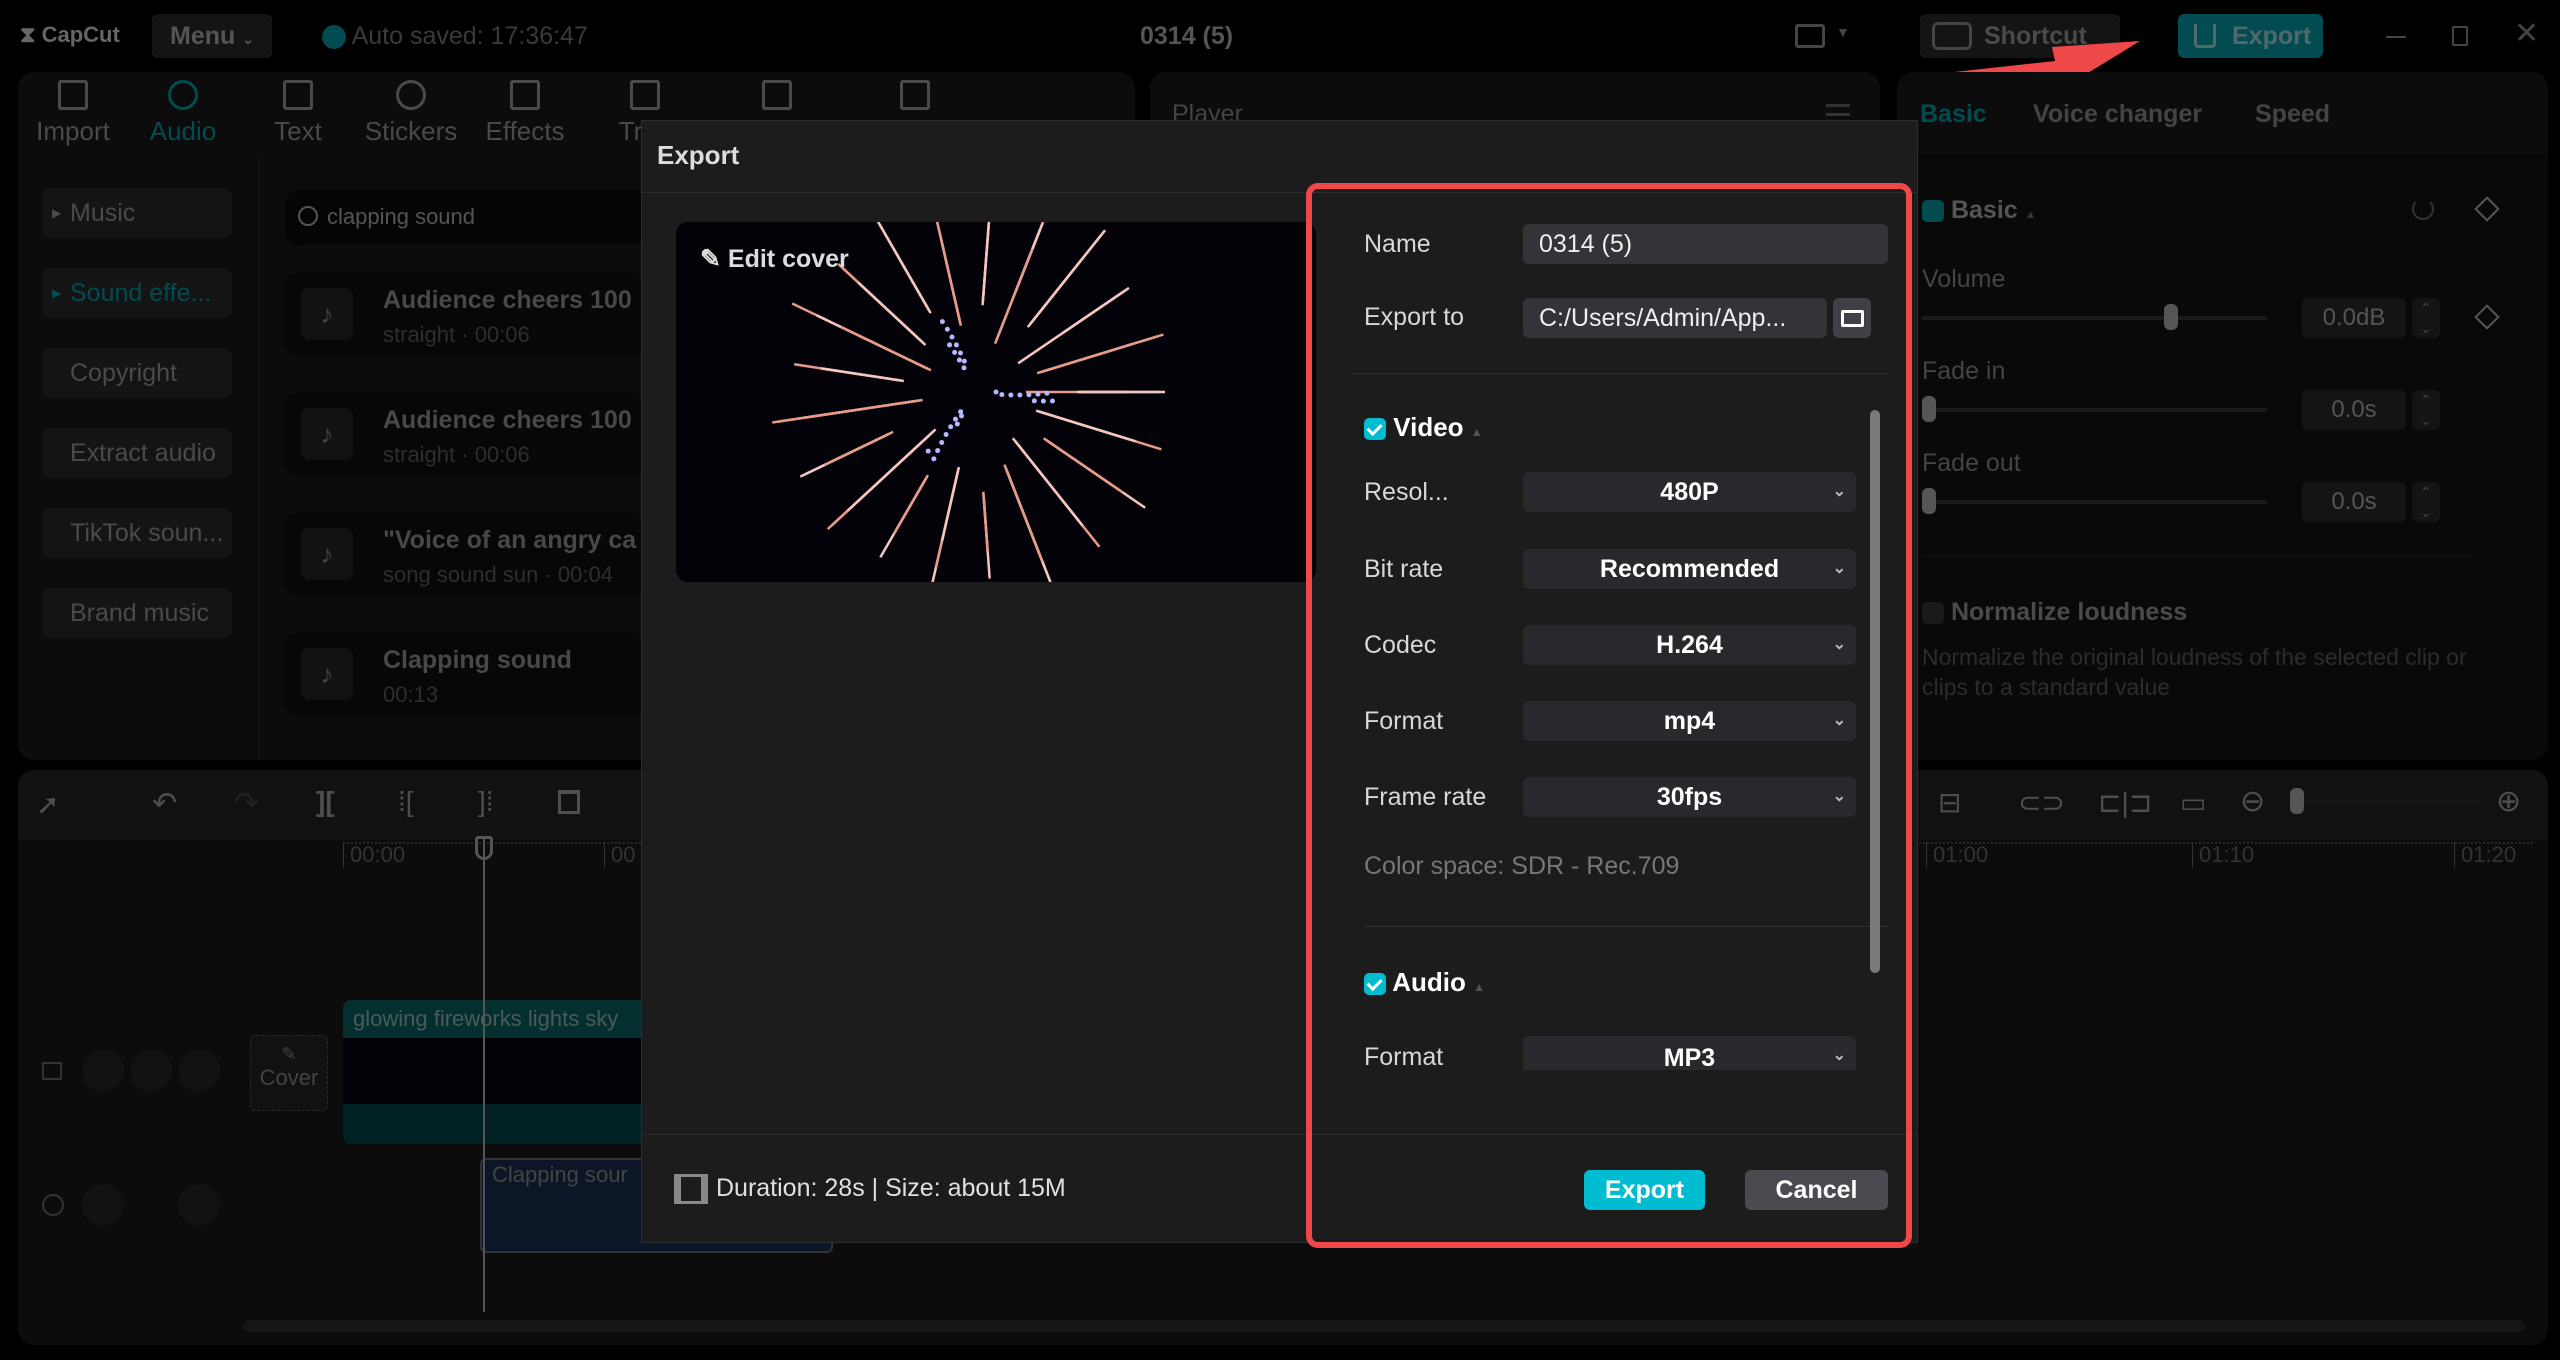 This screenshot has height=1360, width=2560. Describe the element at coordinates (259, 457) in the screenshot. I see `sidebar-divider` at that location.